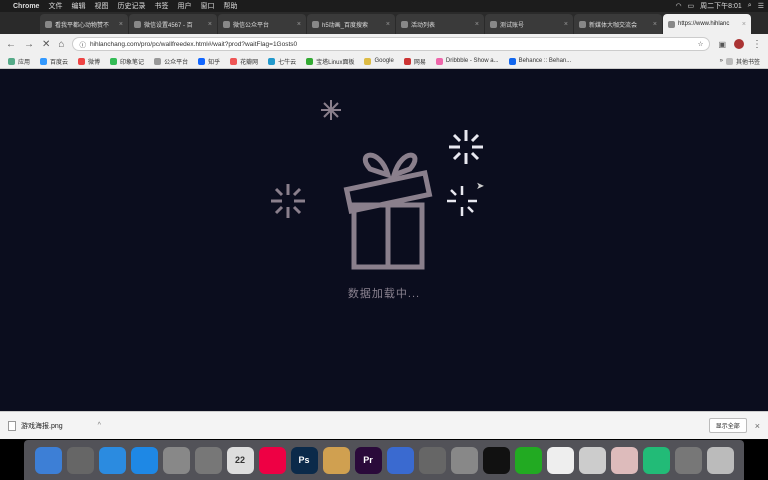  What do you see at coordinates (439, 61) in the screenshot?
I see `dribbble-icon` at bounding box center [439, 61].